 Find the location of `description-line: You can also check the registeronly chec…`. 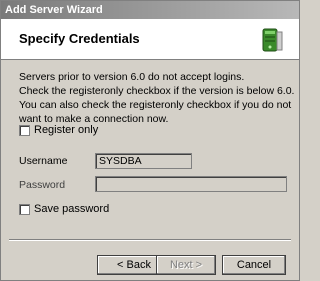

description-line: You can also check the registeronly chec… is located at coordinates (155, 105).